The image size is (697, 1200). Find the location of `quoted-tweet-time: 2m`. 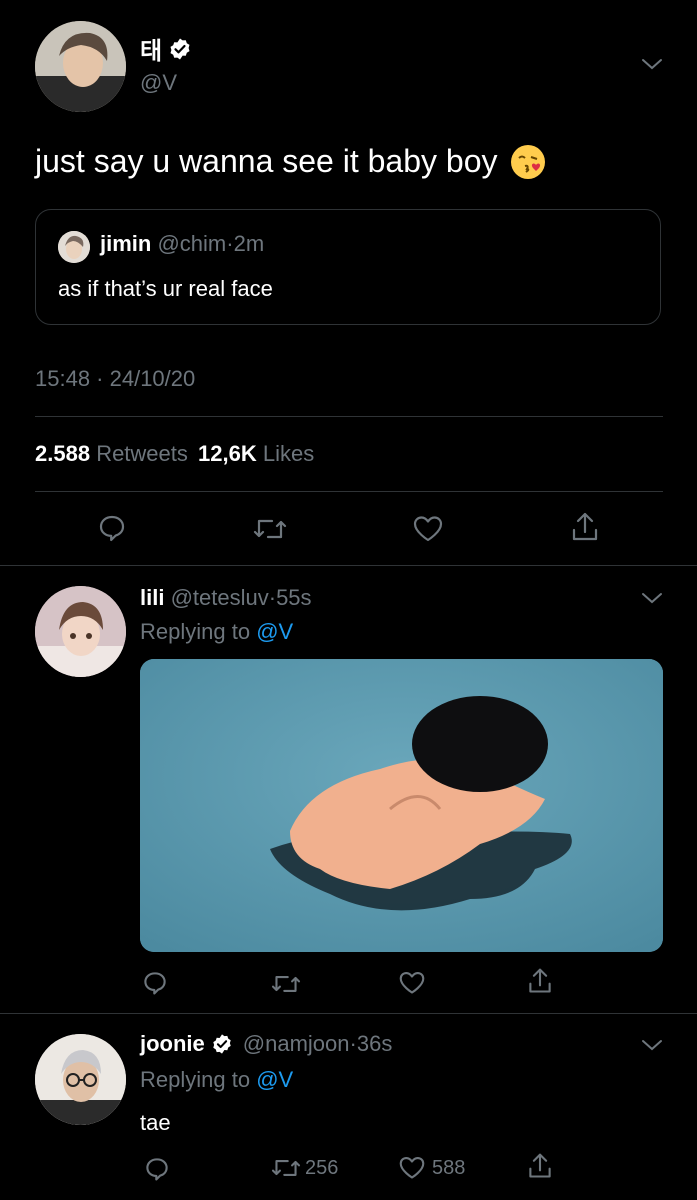

quoted-tweet-time: 2m is located at coordinates (249, 243).